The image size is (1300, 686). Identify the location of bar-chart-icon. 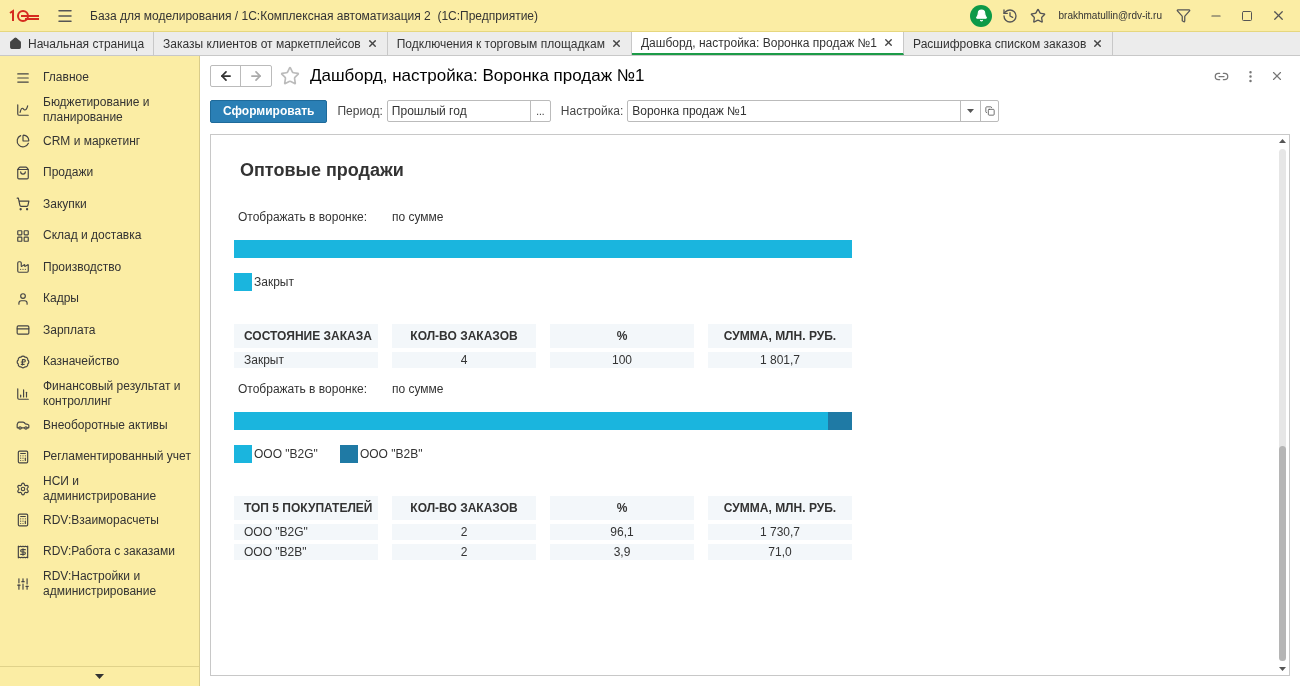
(23, 393).